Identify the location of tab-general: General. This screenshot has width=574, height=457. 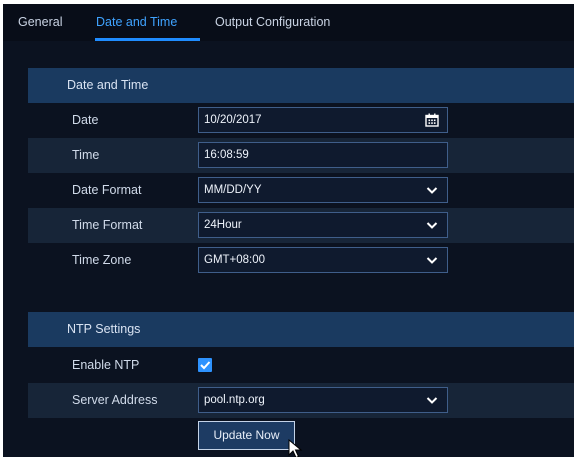
(40, 22).